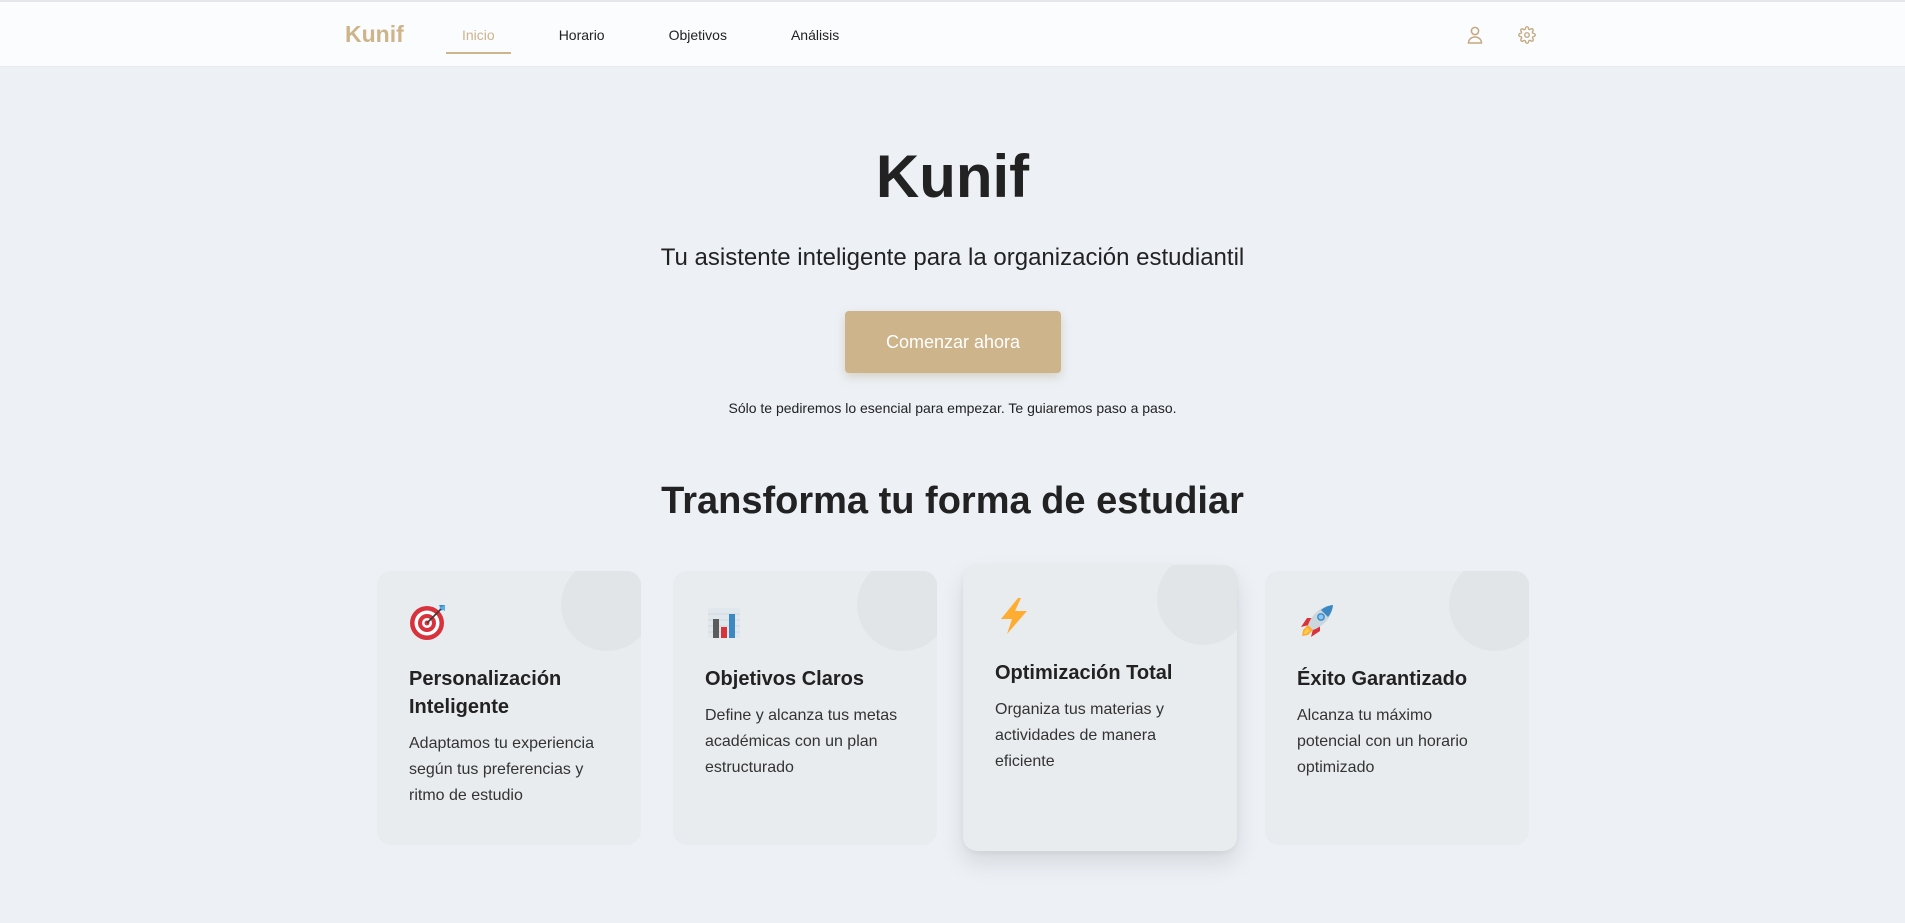 Image resolution: width=1905 pixels, height=923 pixels. I want to click on top-nav-bar: Kunif Inicio Horario Objetivos Análisis, so click(952, 34).